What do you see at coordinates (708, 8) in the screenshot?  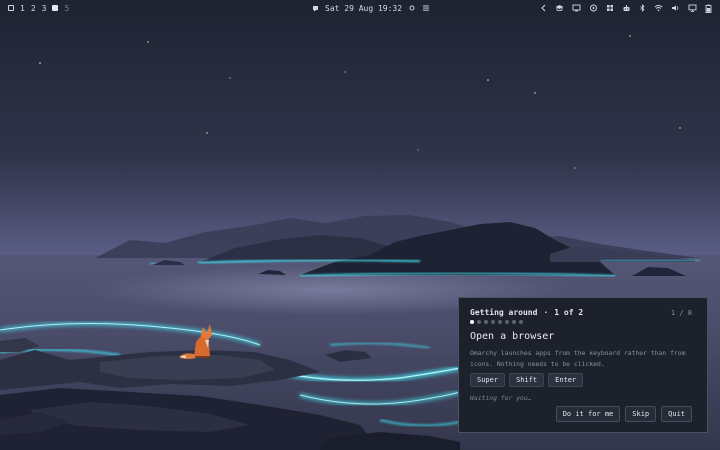 I see `battery-icon` at bounding box center [708, 8].